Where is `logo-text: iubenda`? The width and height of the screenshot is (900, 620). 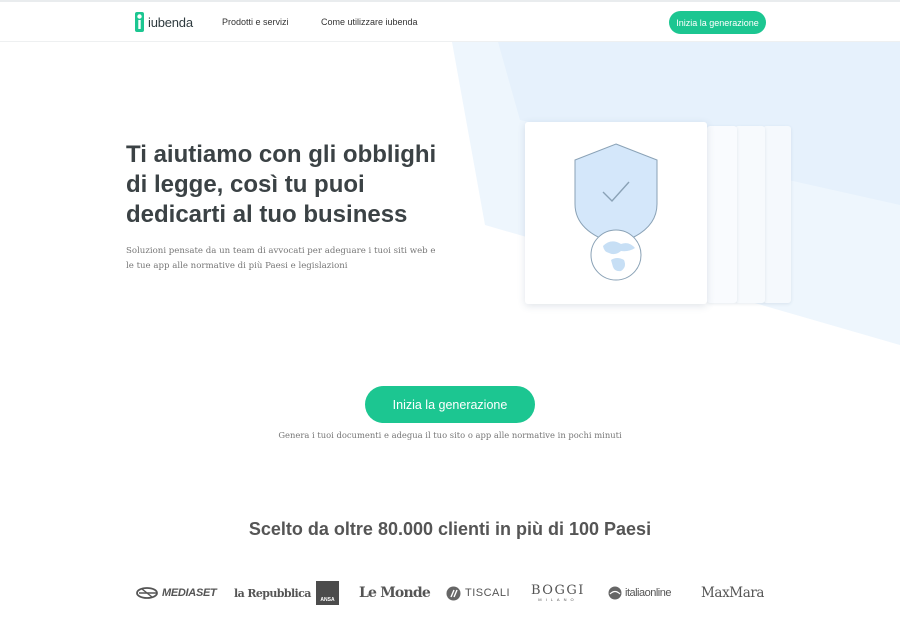 logo-text: iubenda is located at coordinates (170, 22).